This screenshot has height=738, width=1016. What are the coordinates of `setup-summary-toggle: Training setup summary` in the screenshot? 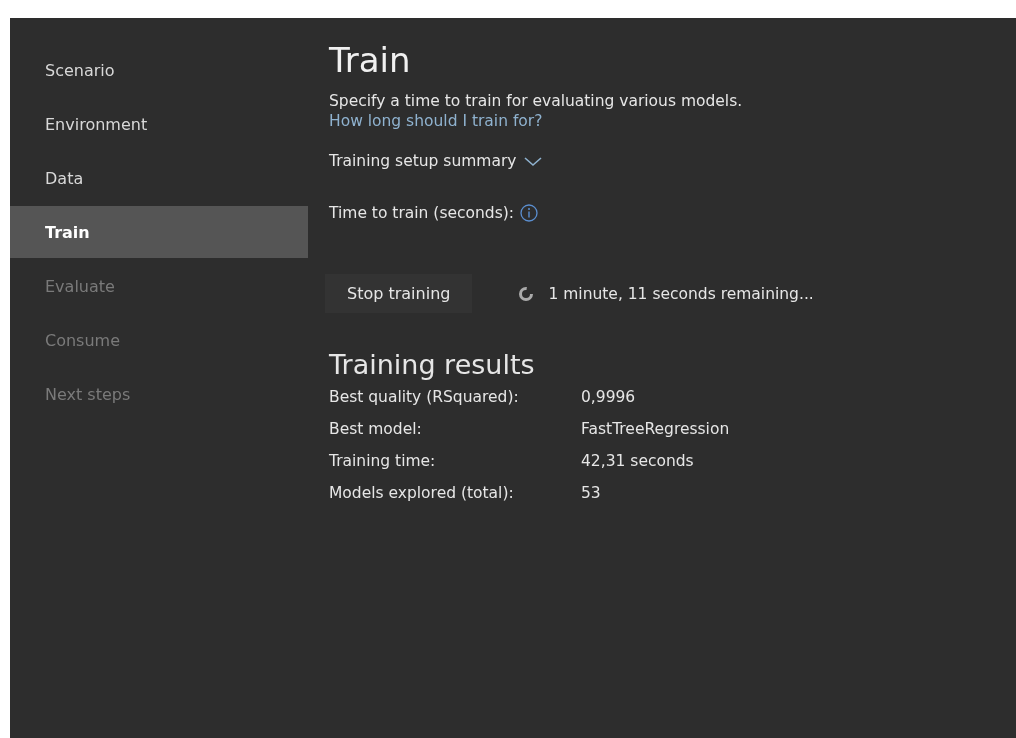 It's located at (423, 161).